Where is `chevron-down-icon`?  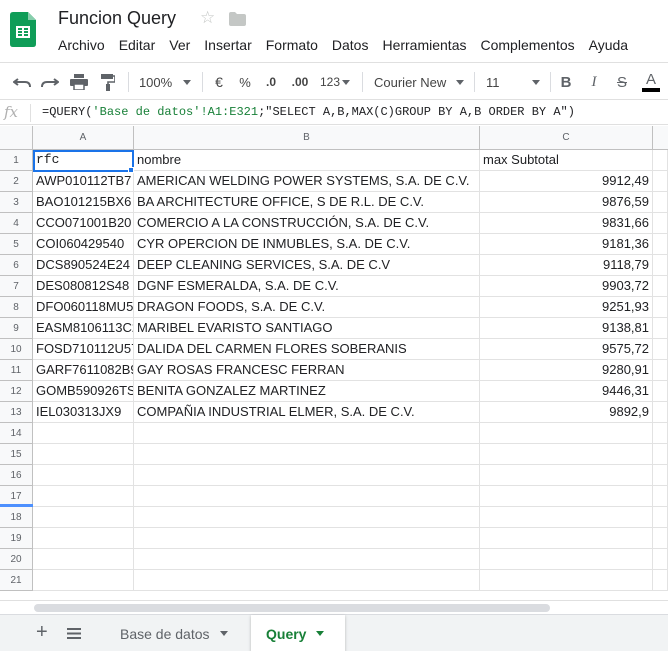 chevron-down-icon is located at coordinates (223, 633).